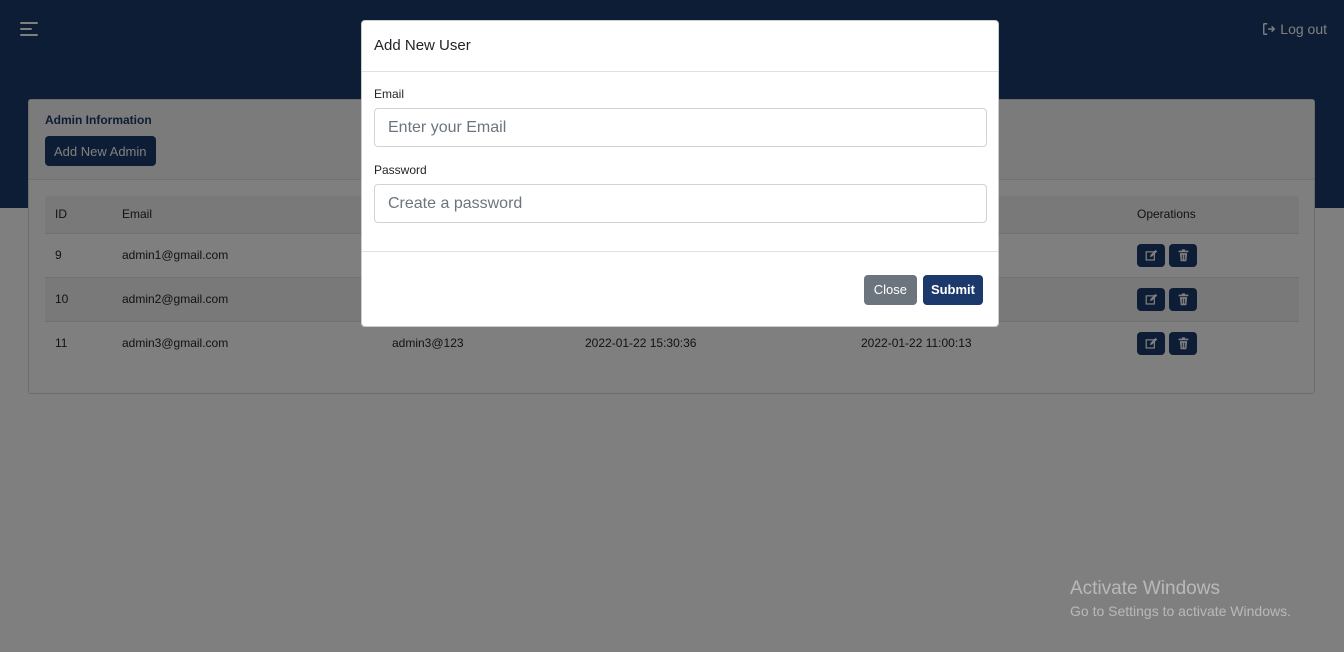 The image size is (1344, 652). I want to click on password-field-group: Password, so click(680, 193).